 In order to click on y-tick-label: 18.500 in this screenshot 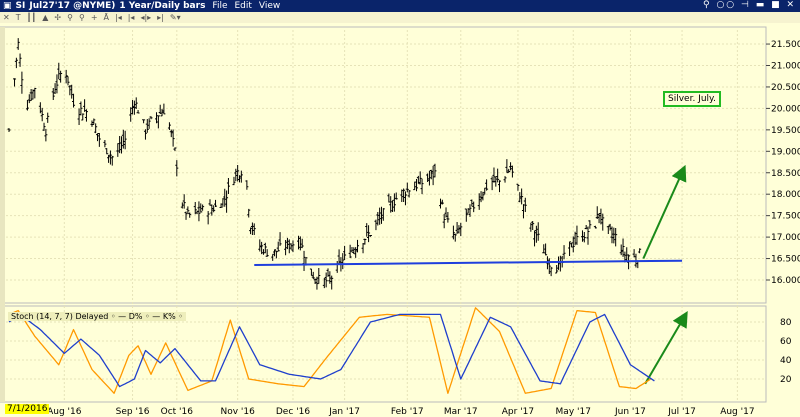, I will do `click(785, 174)`.